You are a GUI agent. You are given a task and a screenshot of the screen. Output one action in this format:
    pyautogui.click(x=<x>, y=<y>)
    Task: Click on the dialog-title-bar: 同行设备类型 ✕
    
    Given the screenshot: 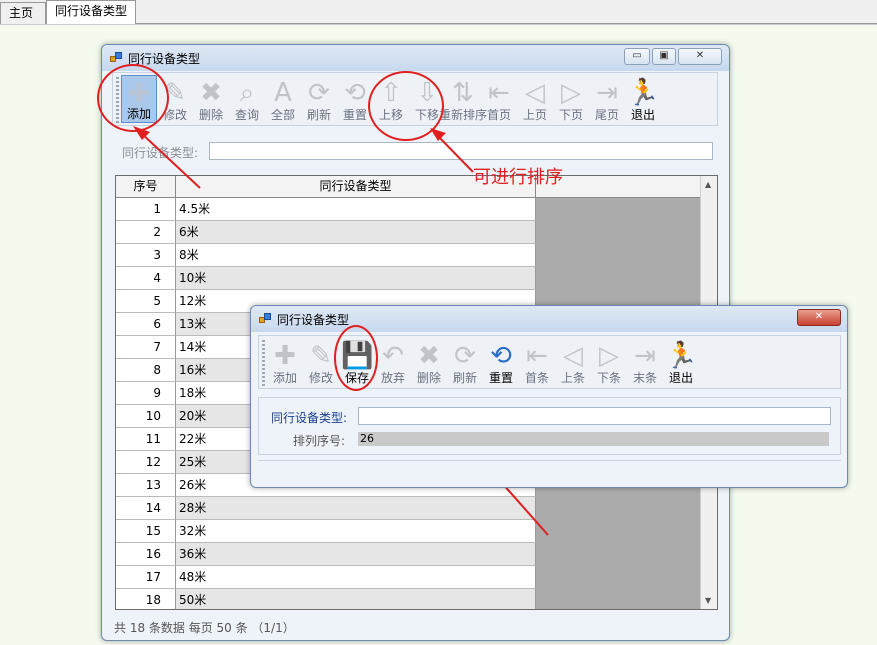 What is the action you would take?
    pyautogui.click(x=549, y=319)
    